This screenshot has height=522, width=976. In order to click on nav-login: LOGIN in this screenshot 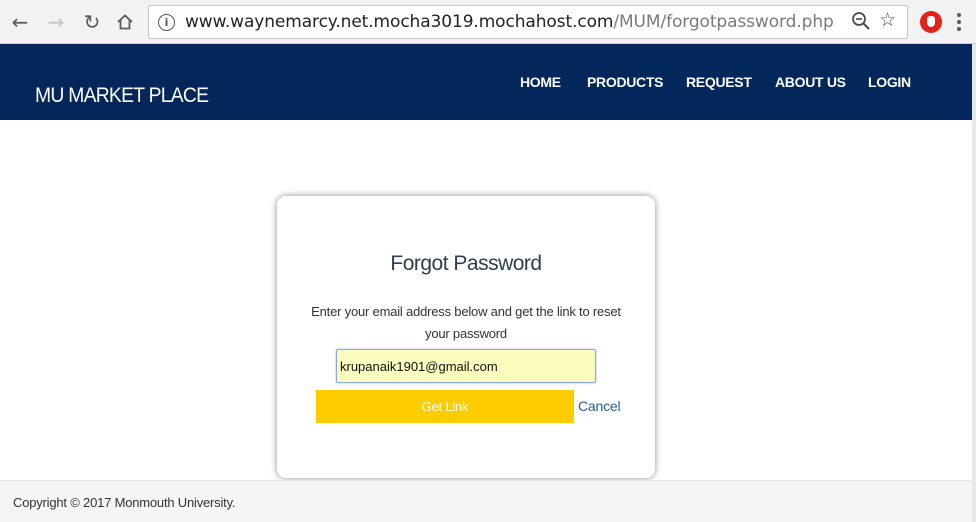, I will do `click(889, 82)`.